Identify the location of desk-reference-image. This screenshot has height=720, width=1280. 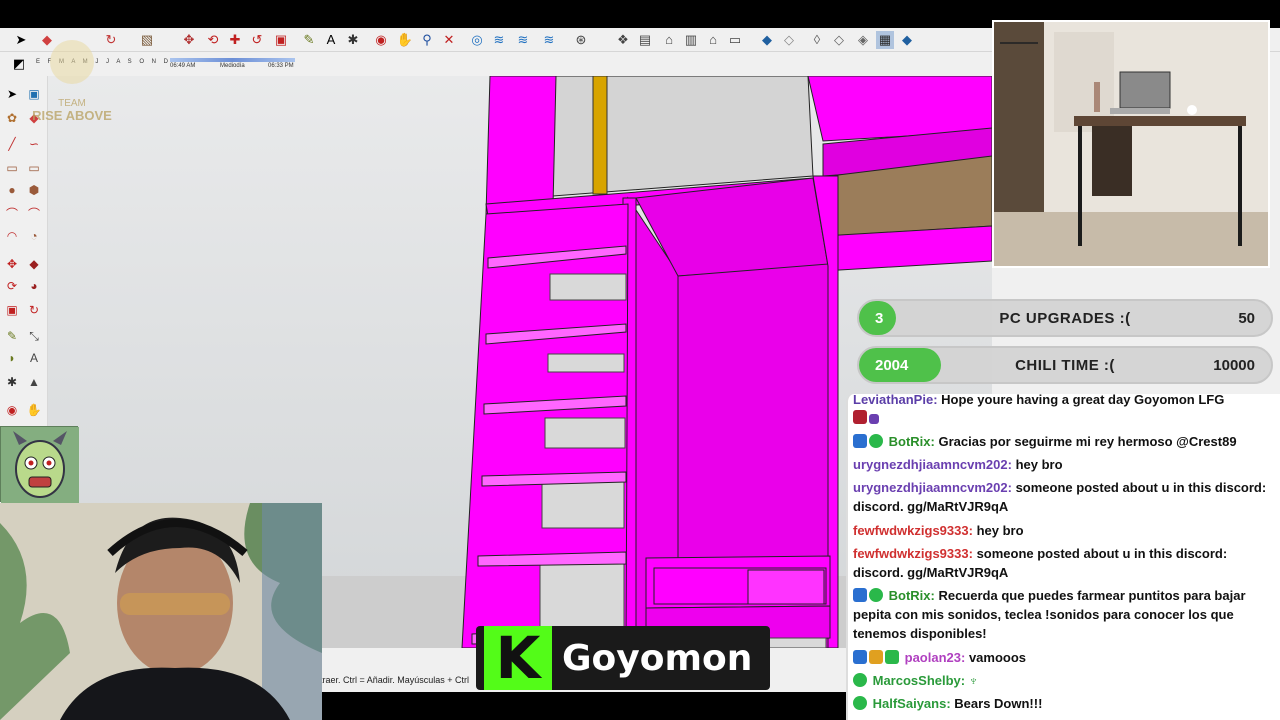
(1131, 144).